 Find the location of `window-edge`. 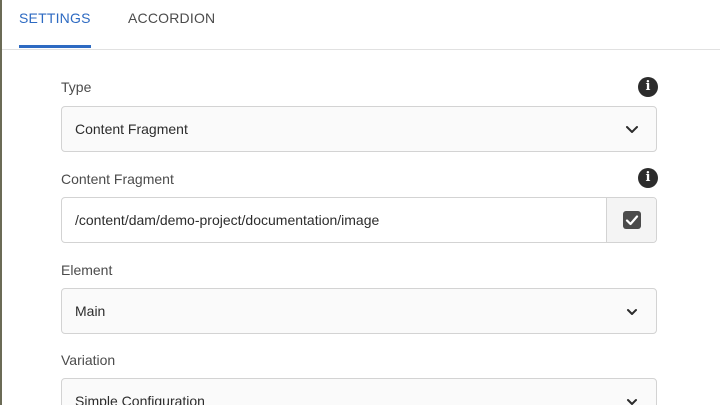

window-edge is located at coordinates (1, 202).